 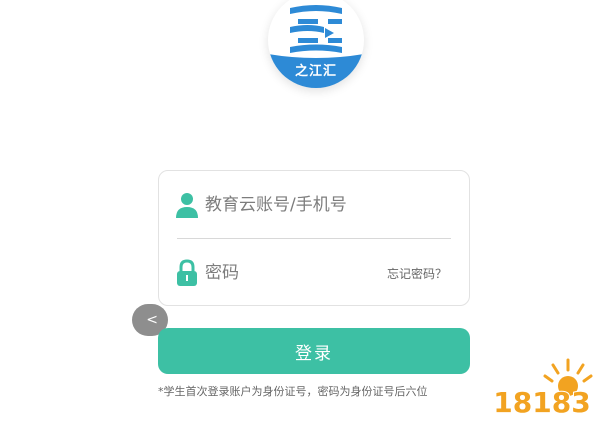 I want to click on login-button: 登录, so click(x=314, y=351).